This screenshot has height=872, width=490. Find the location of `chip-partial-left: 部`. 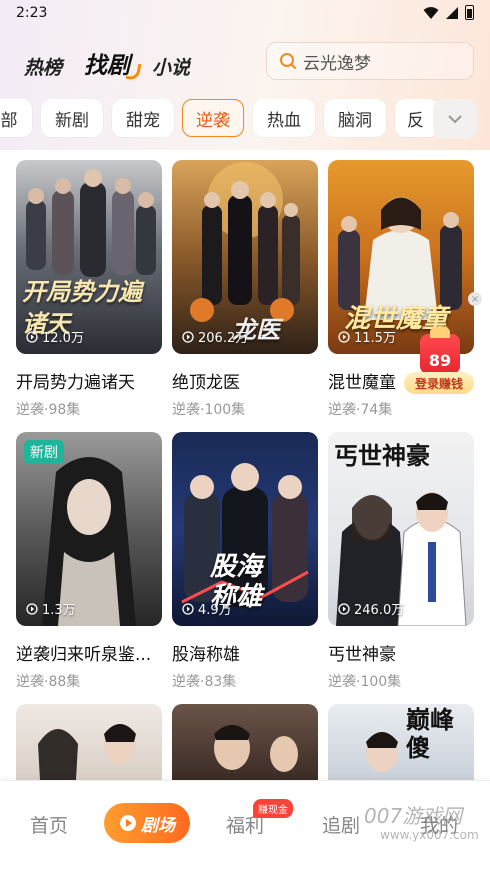

chip-partial-left: 部 is located at coordinates (16, 118).